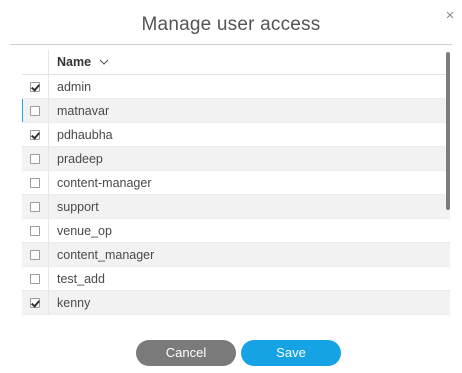 The width and height of the screenshot is (462, 373). Describe the element at coordinates (80, 158) in the screenshot. I see `user-name: pradeep` at that location.